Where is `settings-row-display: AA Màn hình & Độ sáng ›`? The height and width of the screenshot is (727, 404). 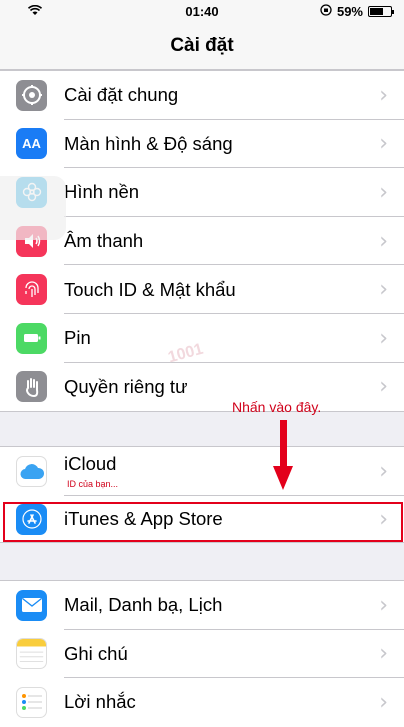 settings-row-display: AA Màn hình & Độ sáng › is located at coordinates (202, 144).